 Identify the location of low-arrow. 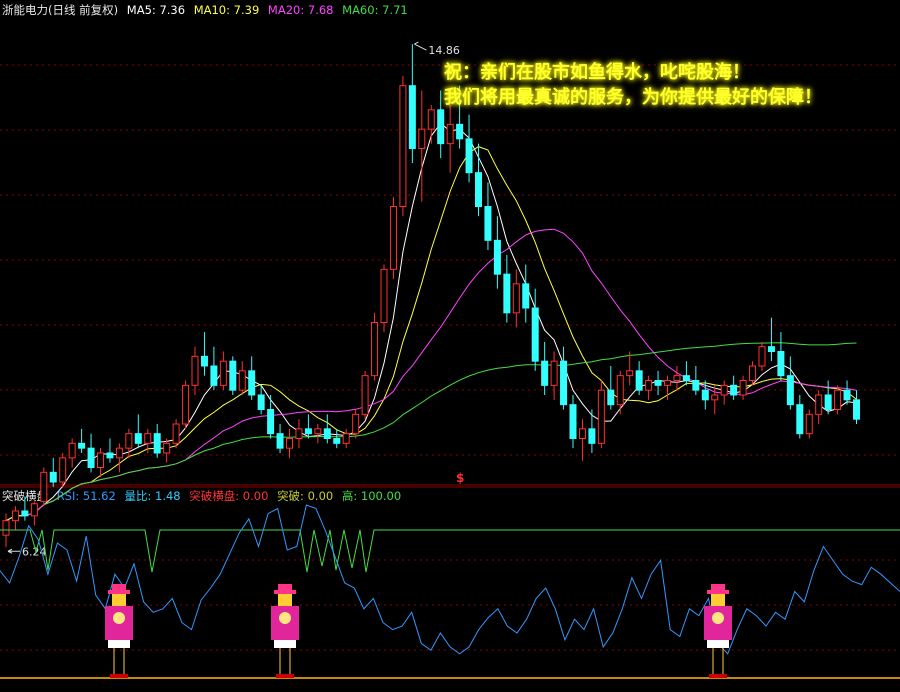
(13, 551).